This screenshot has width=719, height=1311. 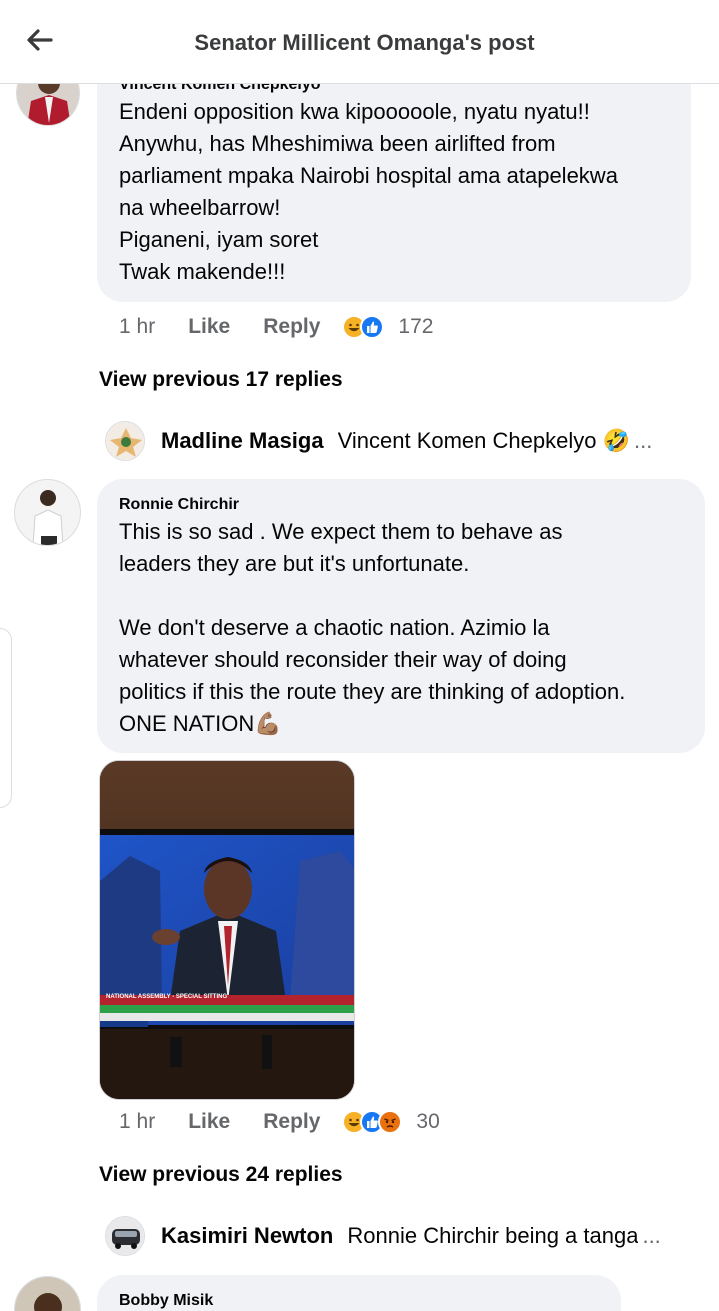 I want to click on like-reaction-icon, so click(x=372, y=327).